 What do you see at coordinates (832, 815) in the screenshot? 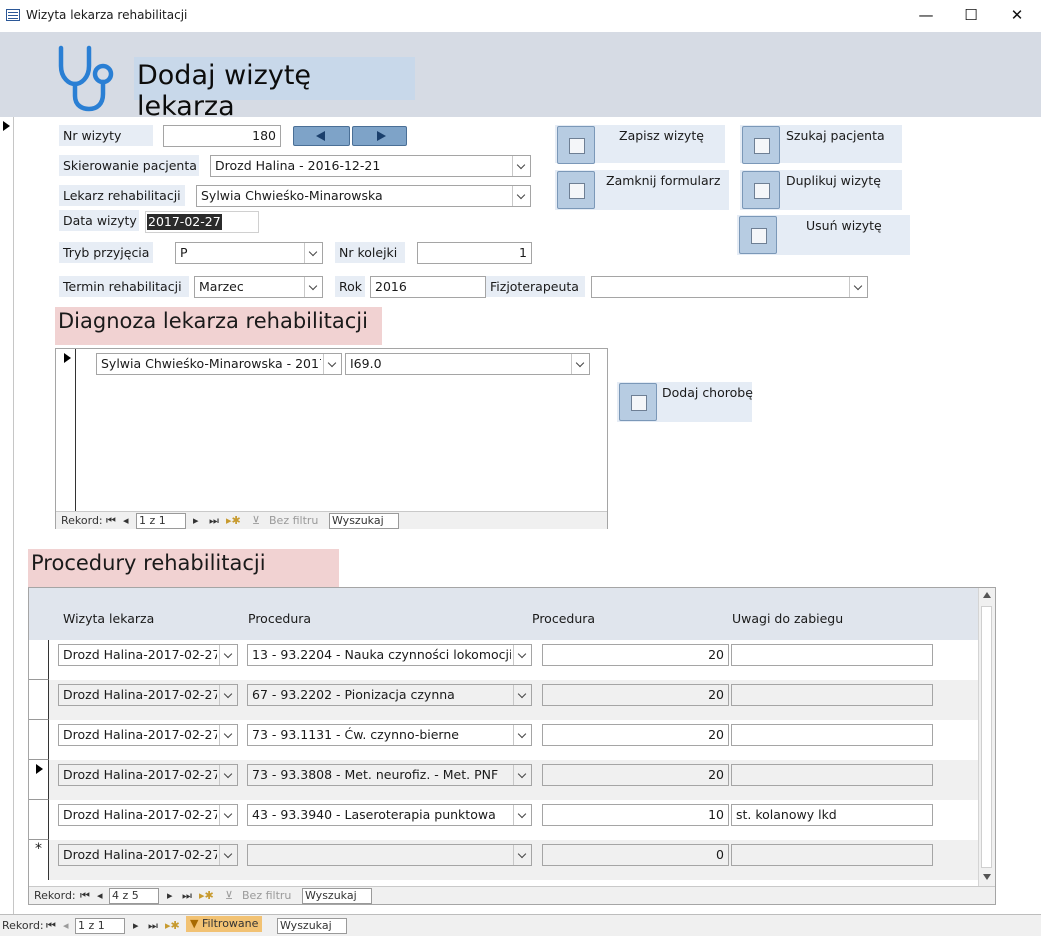
I see `row-uwagi-field: st. kolanowy lkd` at bounding box center [832, 815].